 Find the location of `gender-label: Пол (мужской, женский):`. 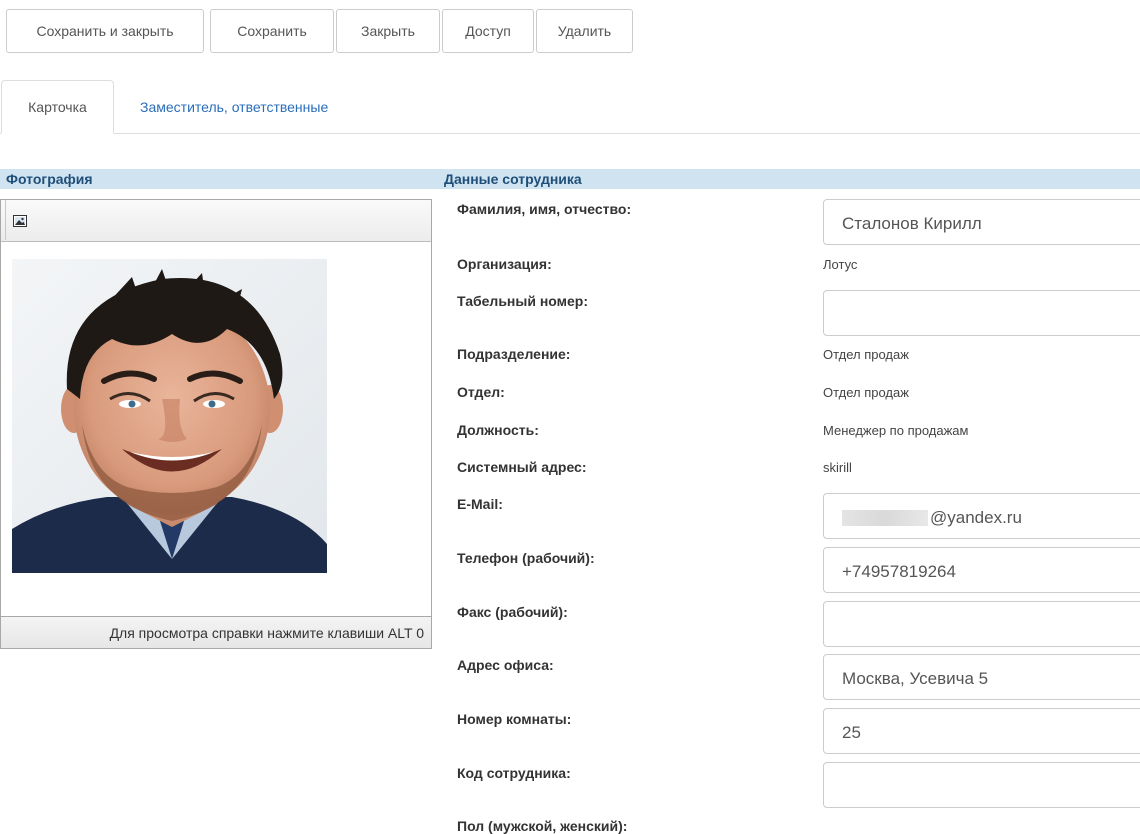

gender-label: Пол (мужской, женский): is located at coordinates (542, 826).